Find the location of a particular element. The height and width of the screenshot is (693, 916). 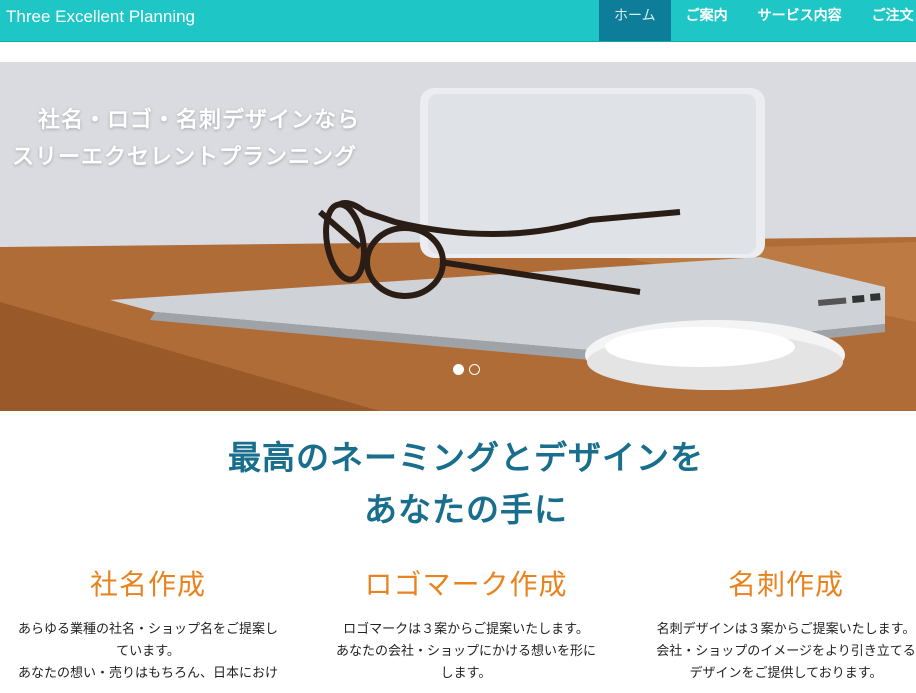

service-desc-line: ています。 is located at coordinates (148, 651).